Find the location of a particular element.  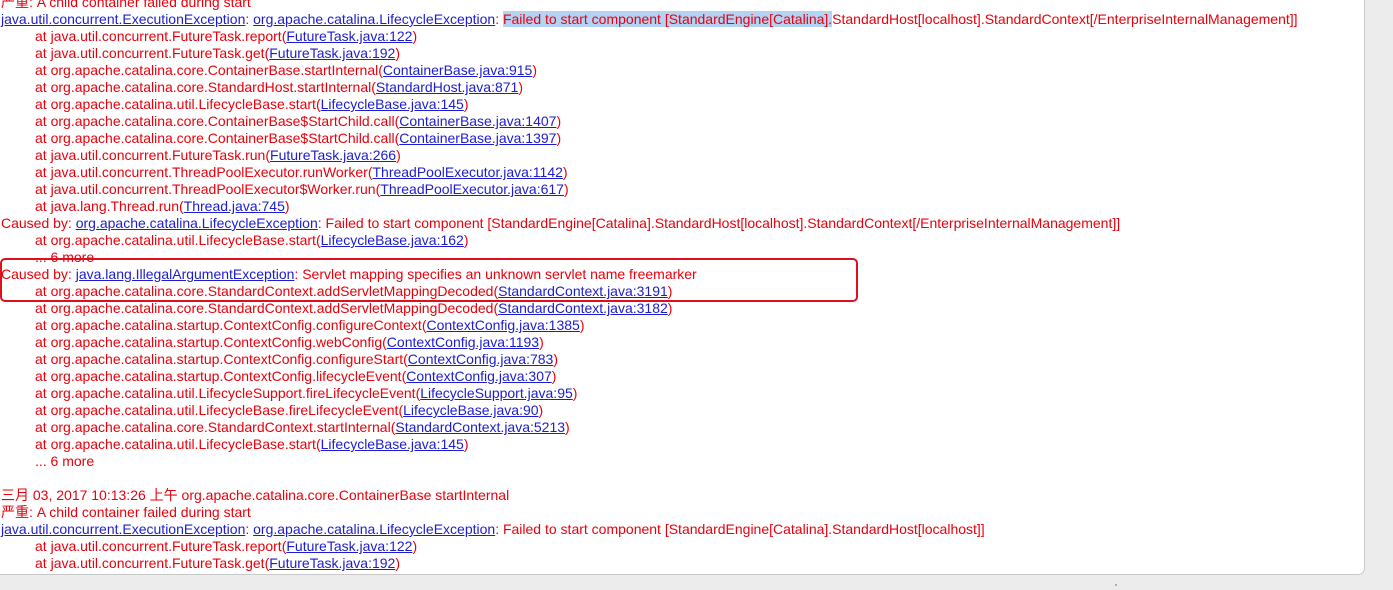

caused-by-class-link: org.apache.catalina.LifecycleException is located at coordinates (197, 223).